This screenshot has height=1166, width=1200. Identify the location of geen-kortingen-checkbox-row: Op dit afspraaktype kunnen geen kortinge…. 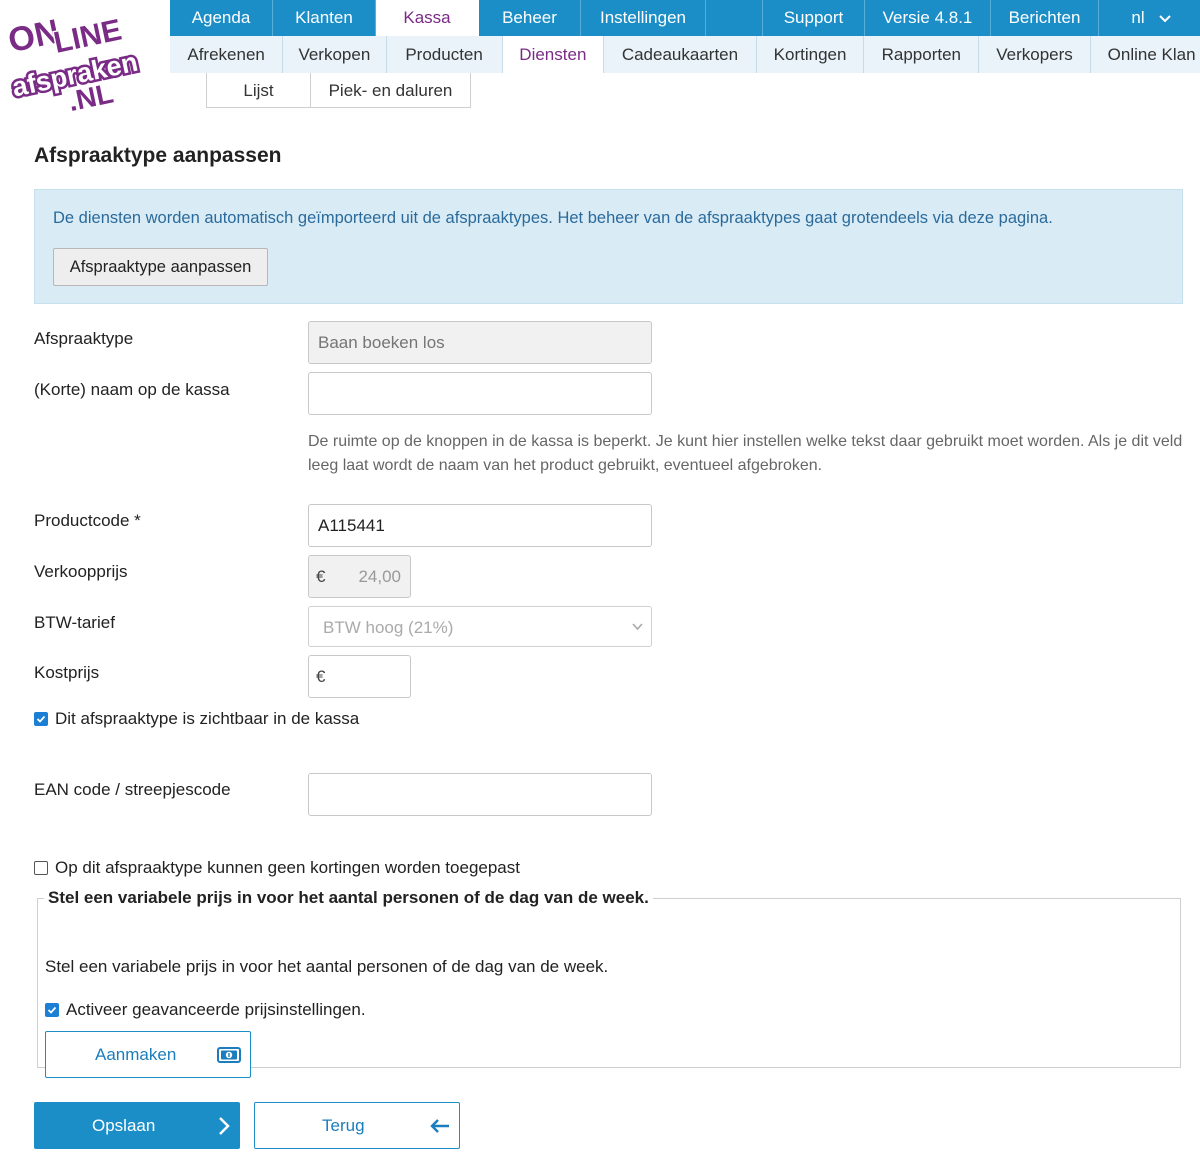
(277, 868).